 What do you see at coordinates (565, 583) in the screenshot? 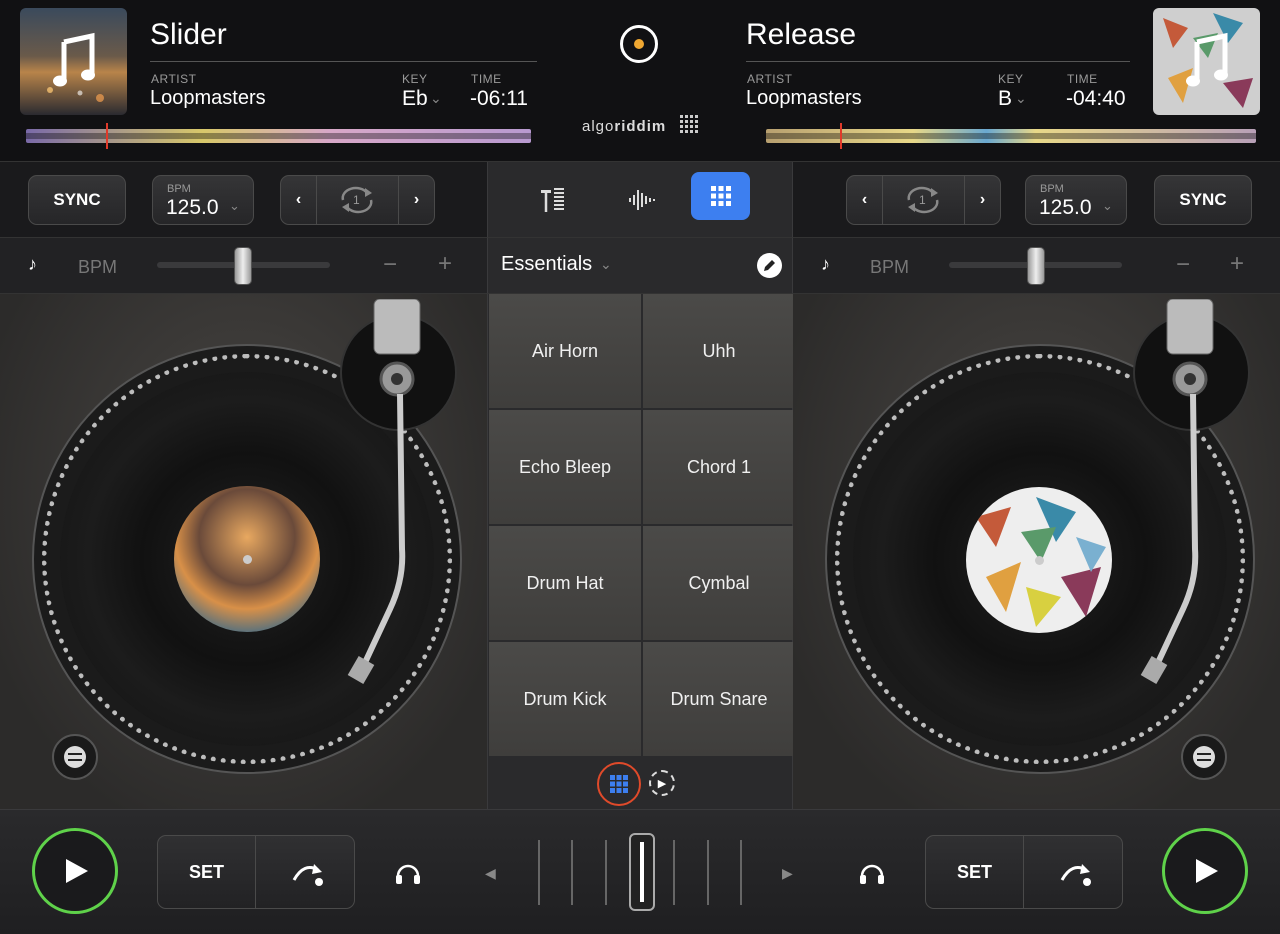
I see `sample-pad: Drum Hat` at bounding box center [565, 583].